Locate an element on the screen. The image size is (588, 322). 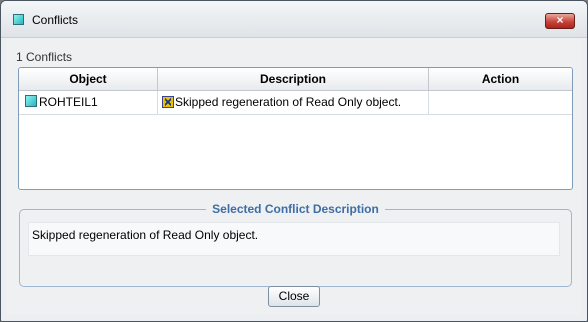
close-button: Close is located at coordinates (294, 296).